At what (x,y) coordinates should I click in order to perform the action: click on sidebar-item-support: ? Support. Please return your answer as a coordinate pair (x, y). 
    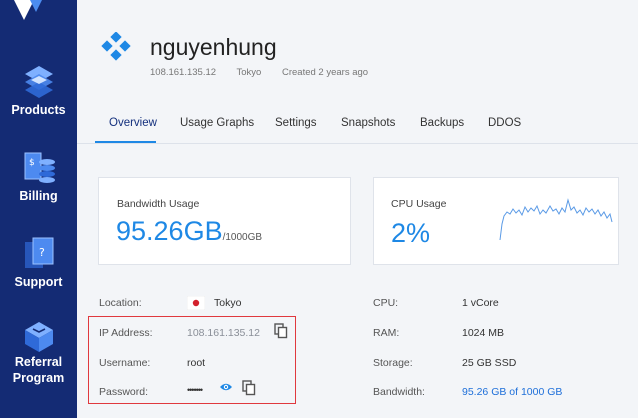
    Looking at the image, I should click on (38, 262).